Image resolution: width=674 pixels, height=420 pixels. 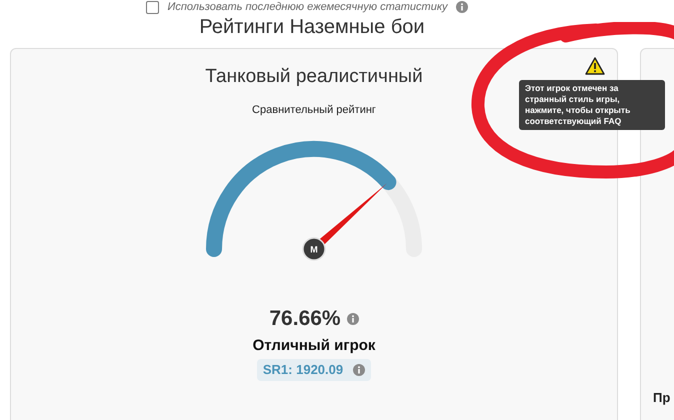 I want to click on rank-label: Отличный игрок, so click(x=314, y=346).